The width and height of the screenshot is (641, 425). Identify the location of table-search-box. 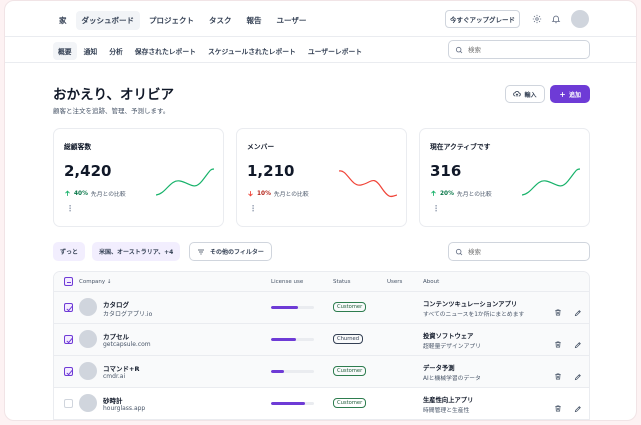
(519, 251).